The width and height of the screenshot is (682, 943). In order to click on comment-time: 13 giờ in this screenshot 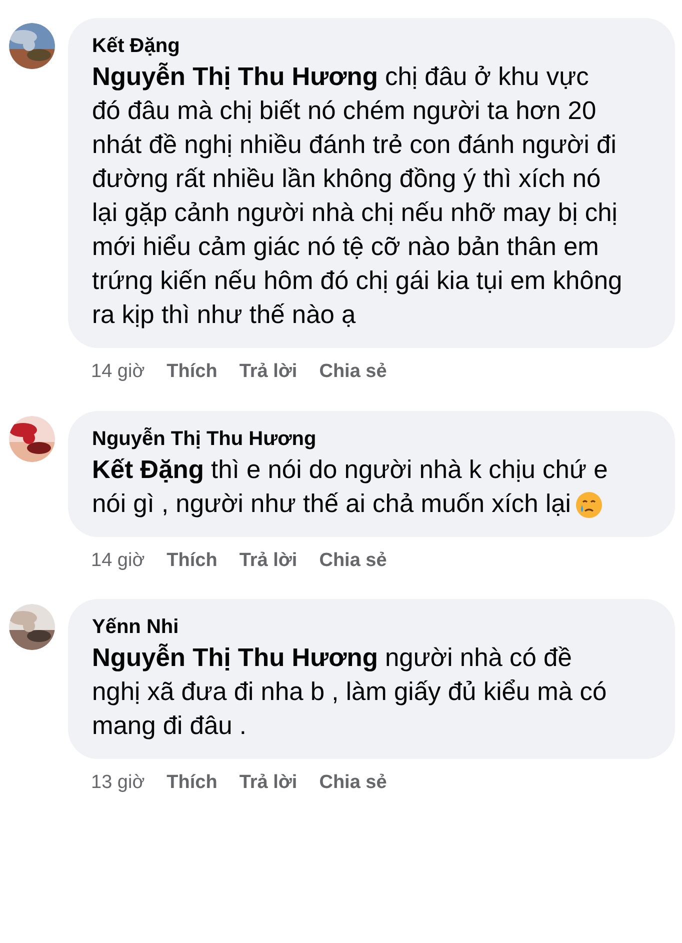, I will do `click(118, 783)`.